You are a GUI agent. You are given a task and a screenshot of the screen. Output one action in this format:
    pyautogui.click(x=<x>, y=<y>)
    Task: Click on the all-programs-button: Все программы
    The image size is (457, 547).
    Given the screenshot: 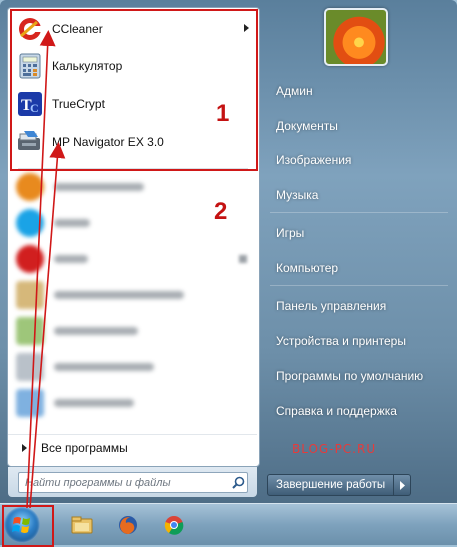 What is the action you would take?
    pyautogui.click(x=132, y=447)
    